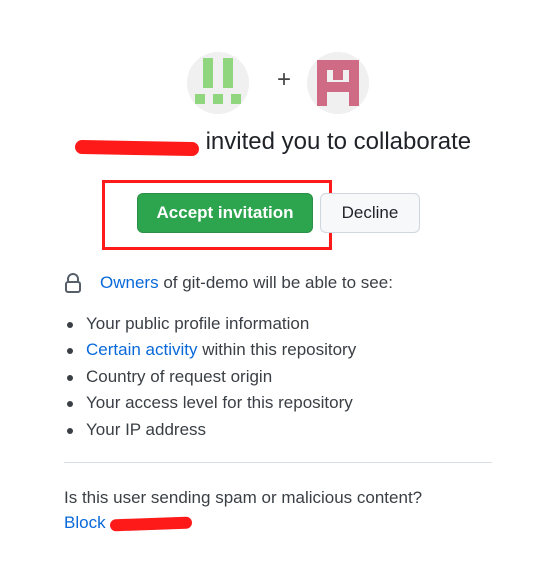 The width and height of the screenshot is (550, 577). Describe the element at coordinates (278, 462) in the screenshot. I see `divider` at that location.